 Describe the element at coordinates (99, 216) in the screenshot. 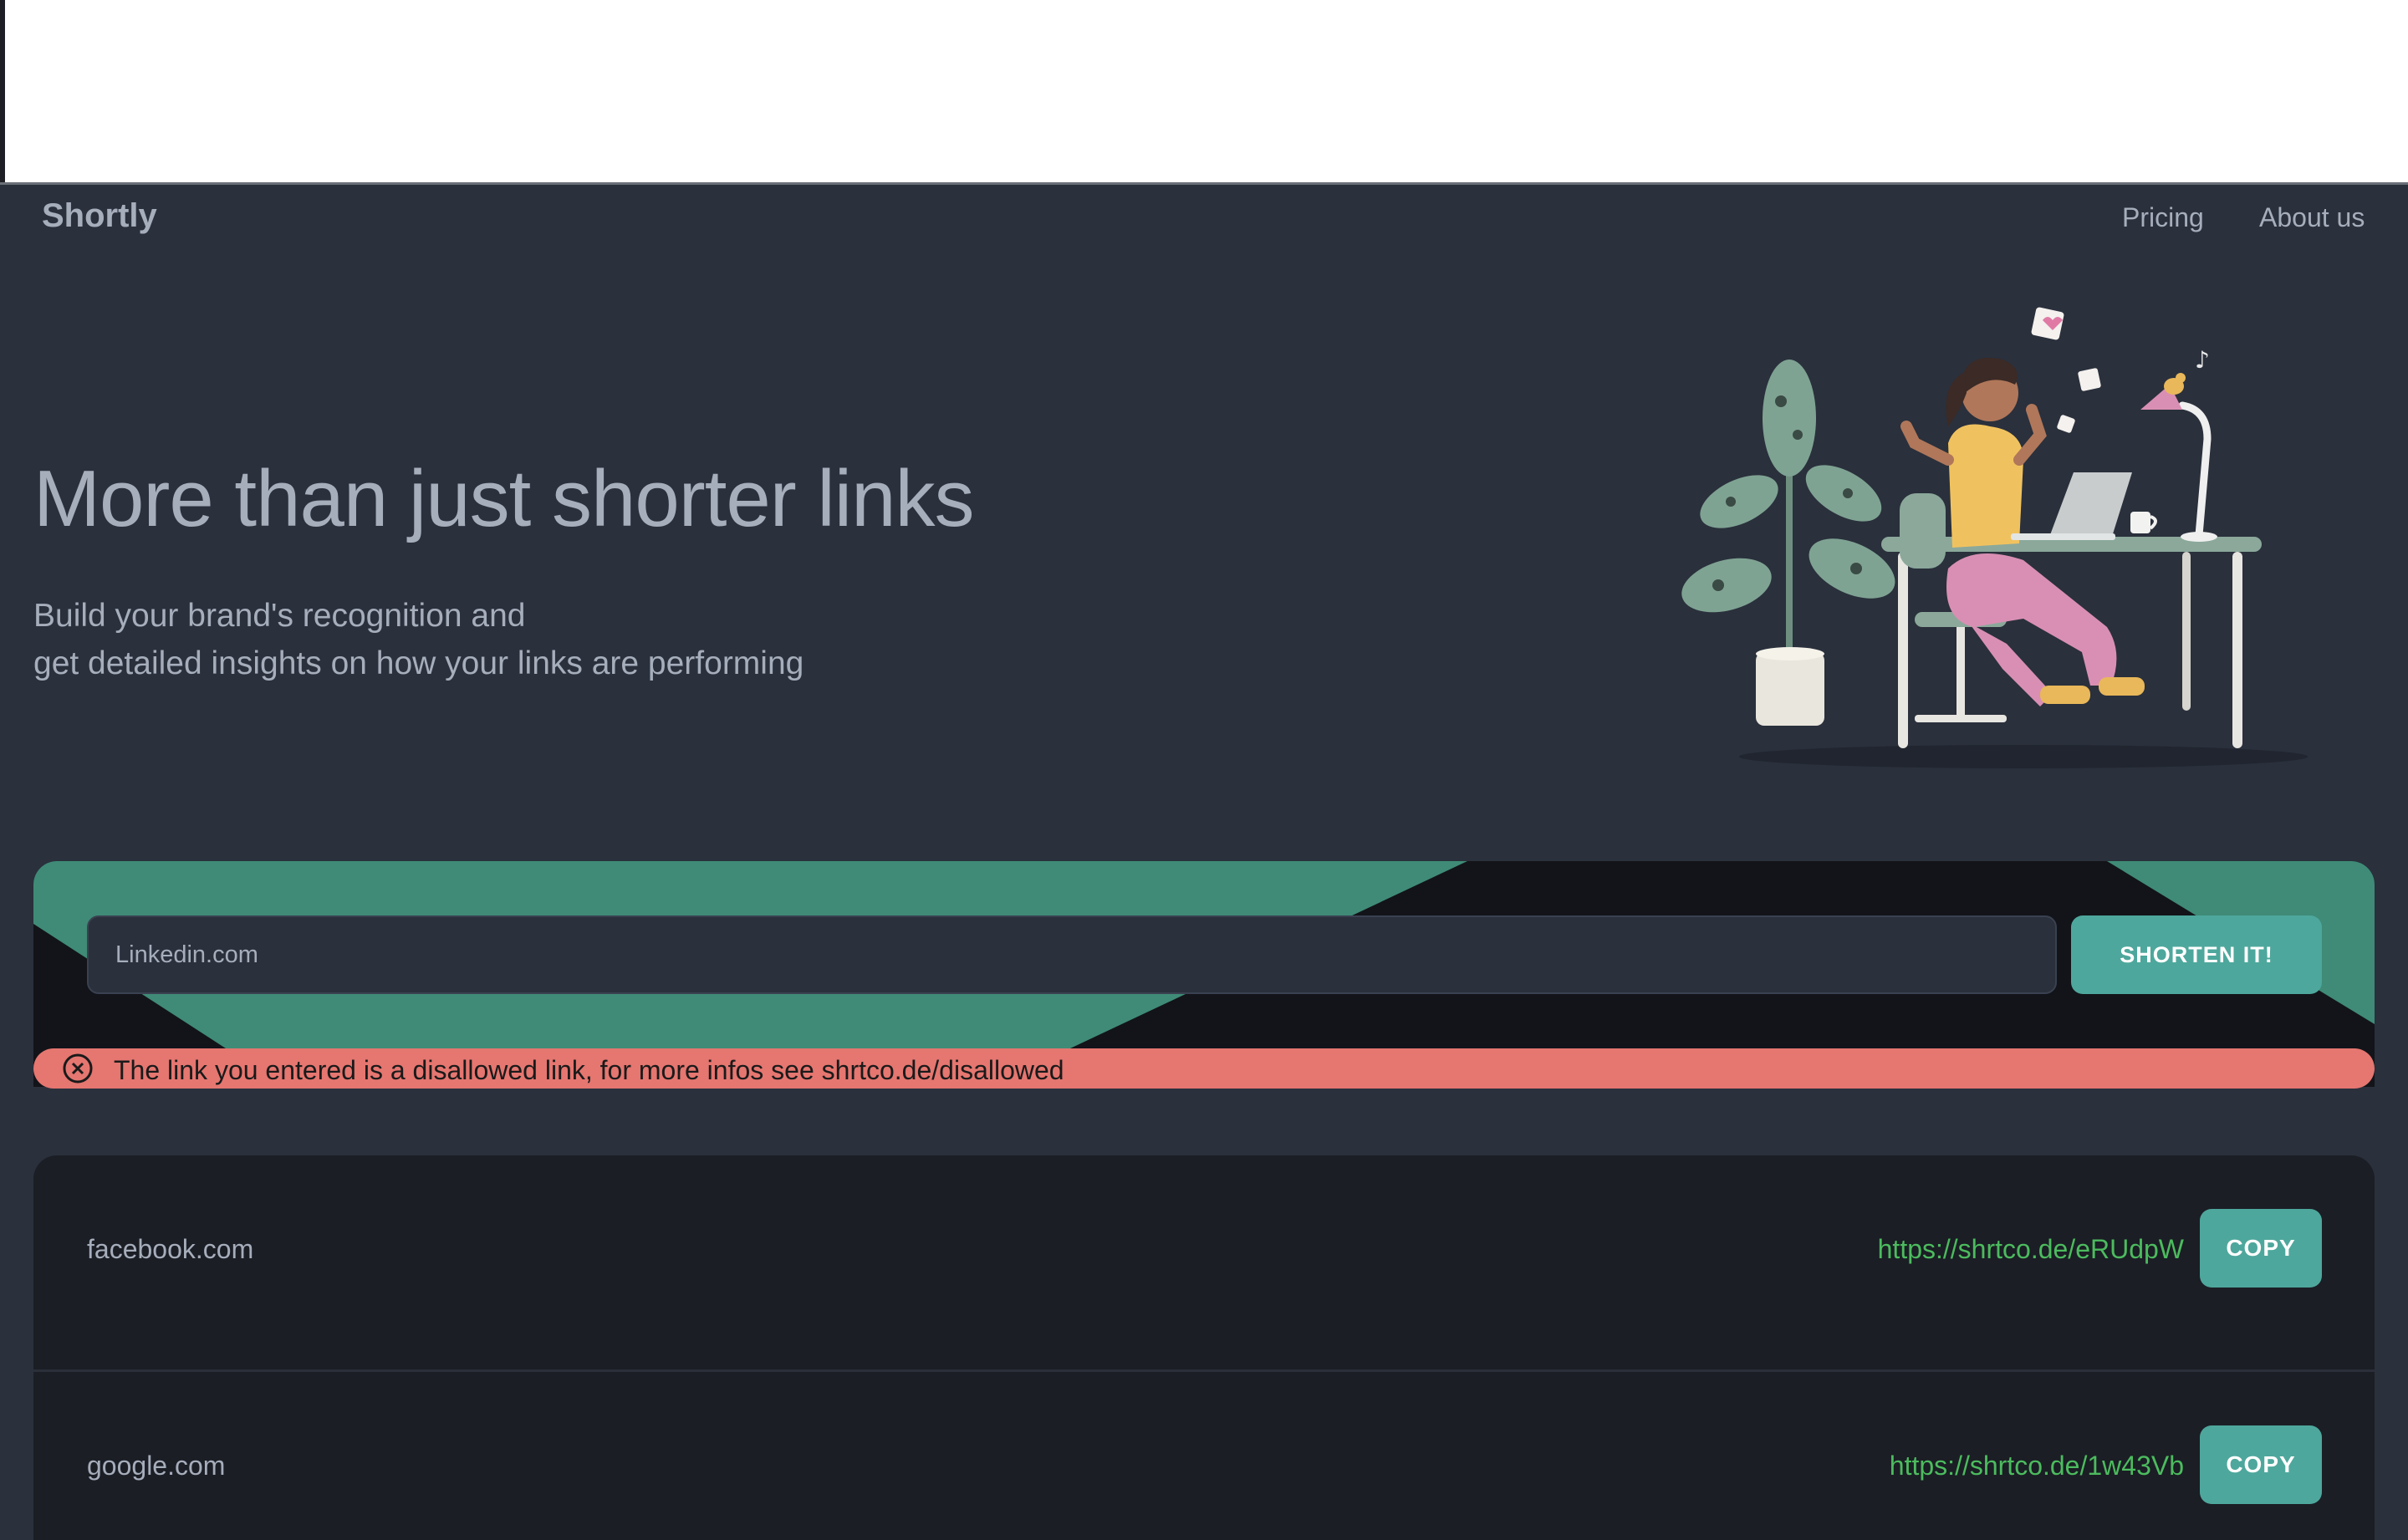

I see `brand-logo: Shortly` at that location.